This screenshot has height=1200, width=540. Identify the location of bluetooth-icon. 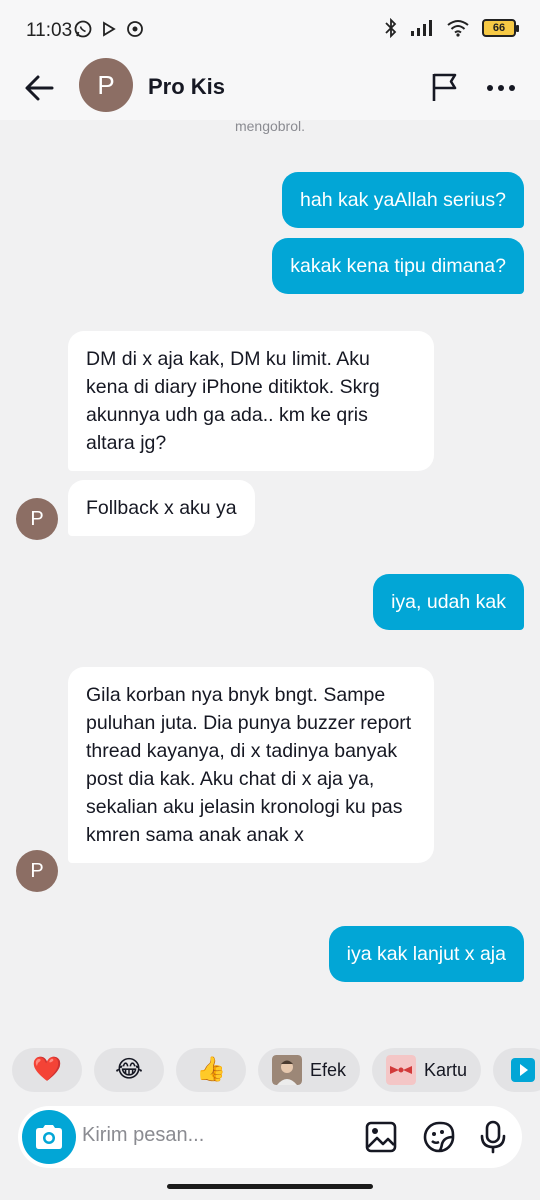
(391, 28).